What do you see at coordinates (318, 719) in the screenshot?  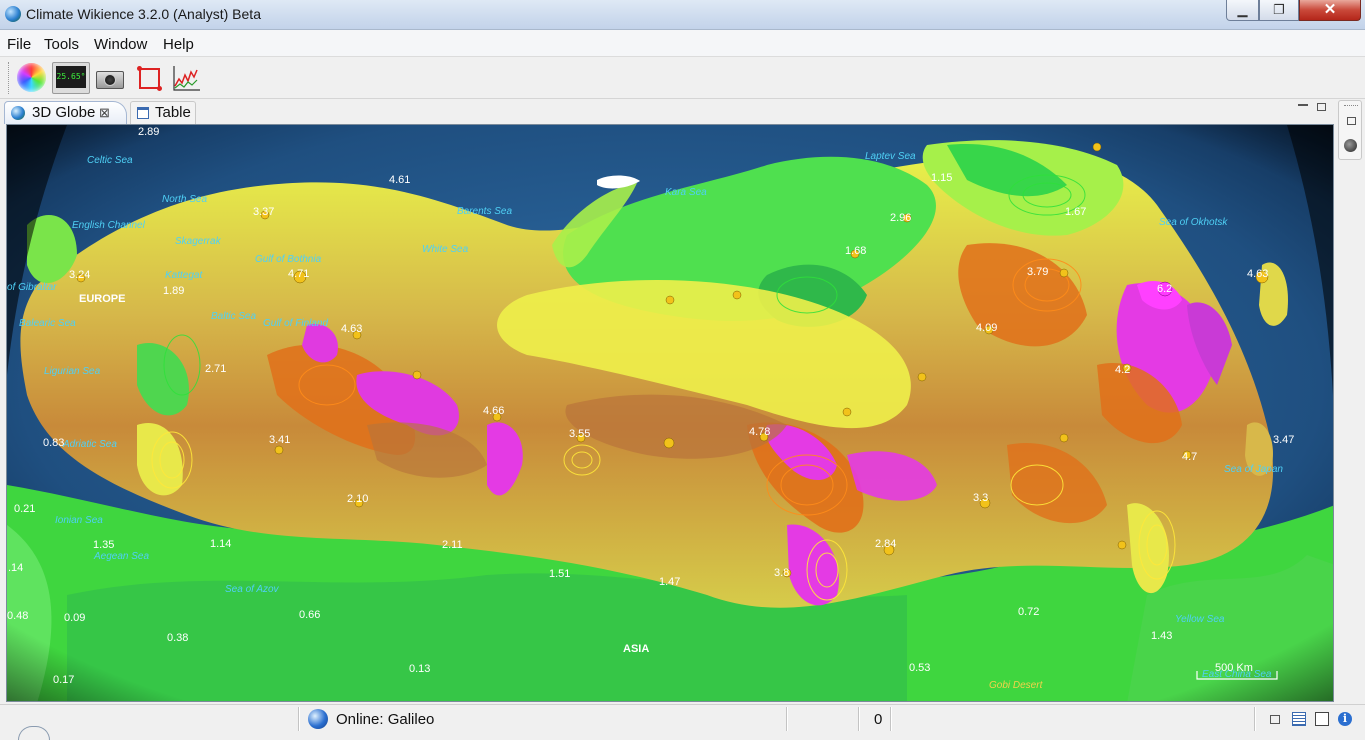 I see `online-status-globe-icon` at bounding box center [318, 719].